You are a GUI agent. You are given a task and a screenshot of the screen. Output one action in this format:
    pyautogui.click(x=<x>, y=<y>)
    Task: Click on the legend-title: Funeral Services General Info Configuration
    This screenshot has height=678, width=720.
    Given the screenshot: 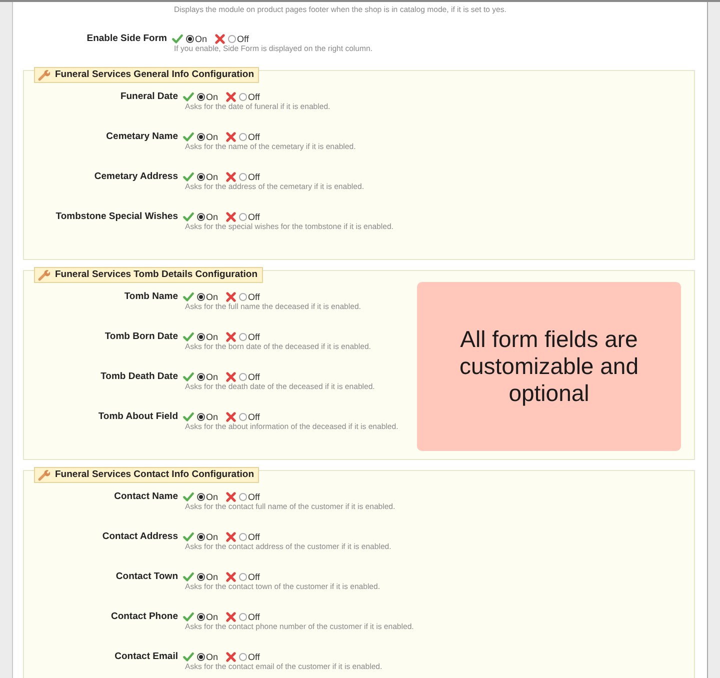 What is the action you would take?
    pyautogui.click(x=154, y=75)
    